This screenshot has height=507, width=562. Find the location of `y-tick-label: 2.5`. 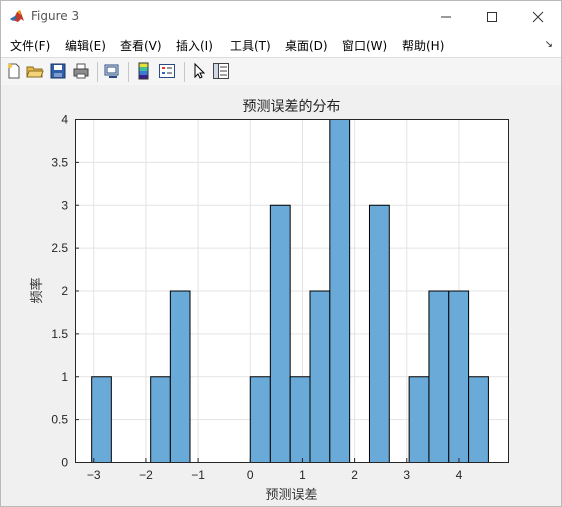

y-tick-label: 2.5 is located at coordinates (59, 248).